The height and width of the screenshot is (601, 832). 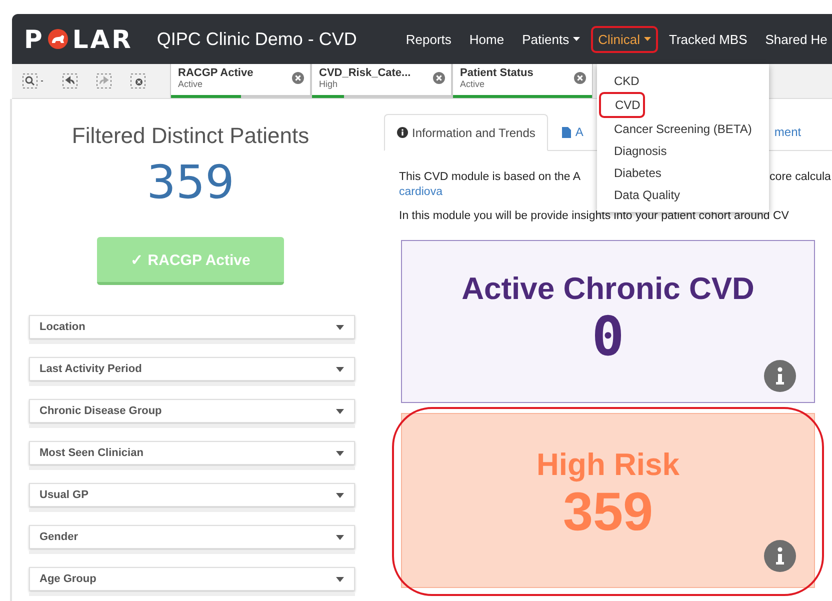 What do you see at coordinates (101, 411) in the screenshot?
I see `filter-label: Chronic Disease Group` at bounding box center [101, 411].